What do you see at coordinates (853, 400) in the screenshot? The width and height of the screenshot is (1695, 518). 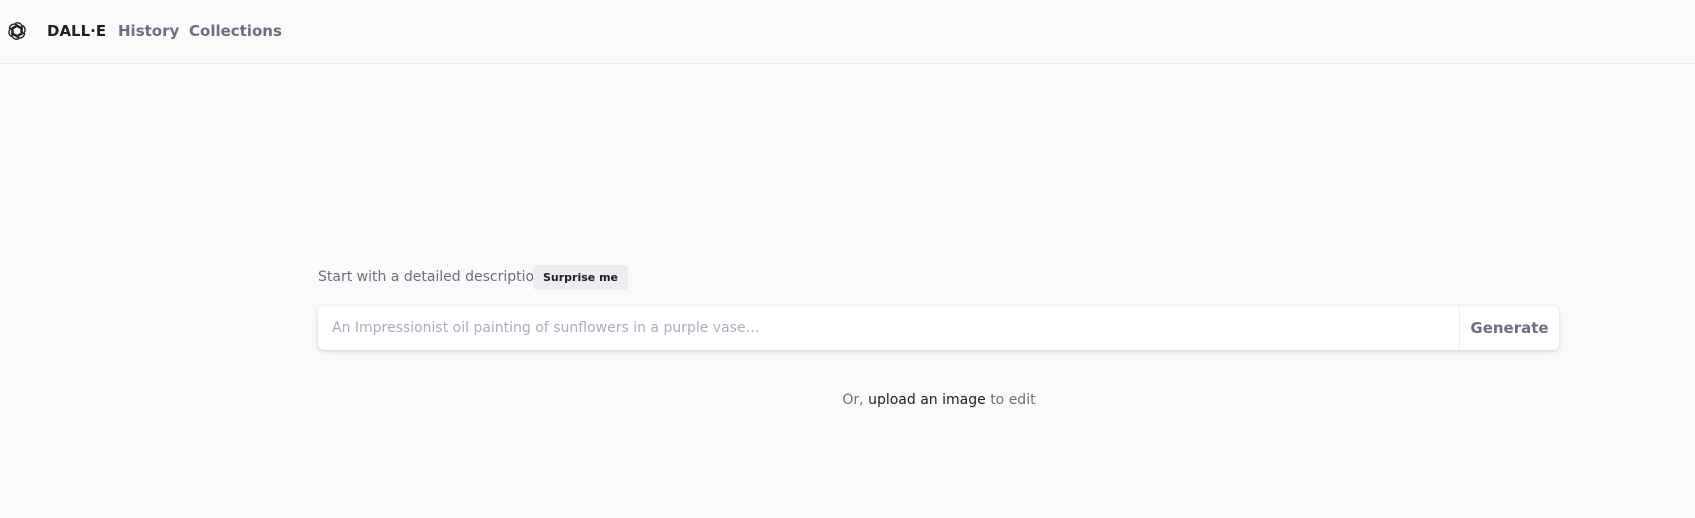 I see `upload-hint-prefix: Or,` at bounding box center [853, 400].